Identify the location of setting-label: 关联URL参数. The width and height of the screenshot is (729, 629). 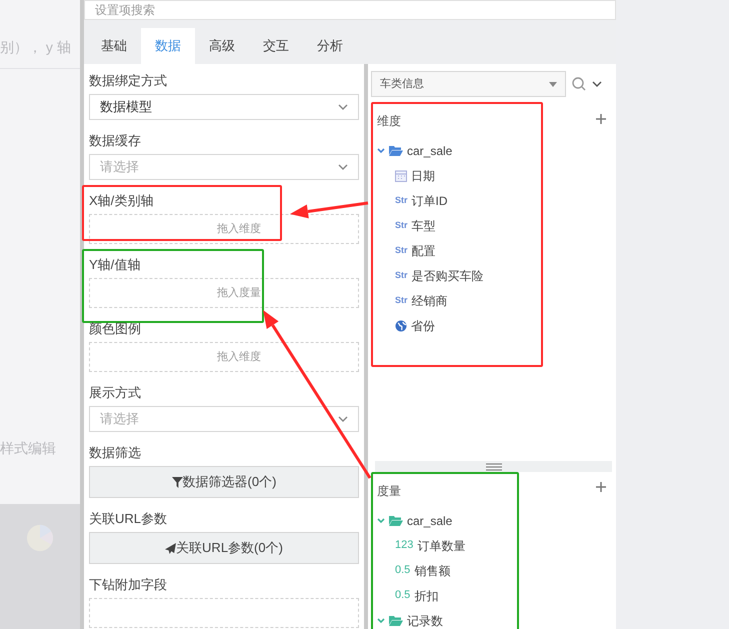
(128, 519).